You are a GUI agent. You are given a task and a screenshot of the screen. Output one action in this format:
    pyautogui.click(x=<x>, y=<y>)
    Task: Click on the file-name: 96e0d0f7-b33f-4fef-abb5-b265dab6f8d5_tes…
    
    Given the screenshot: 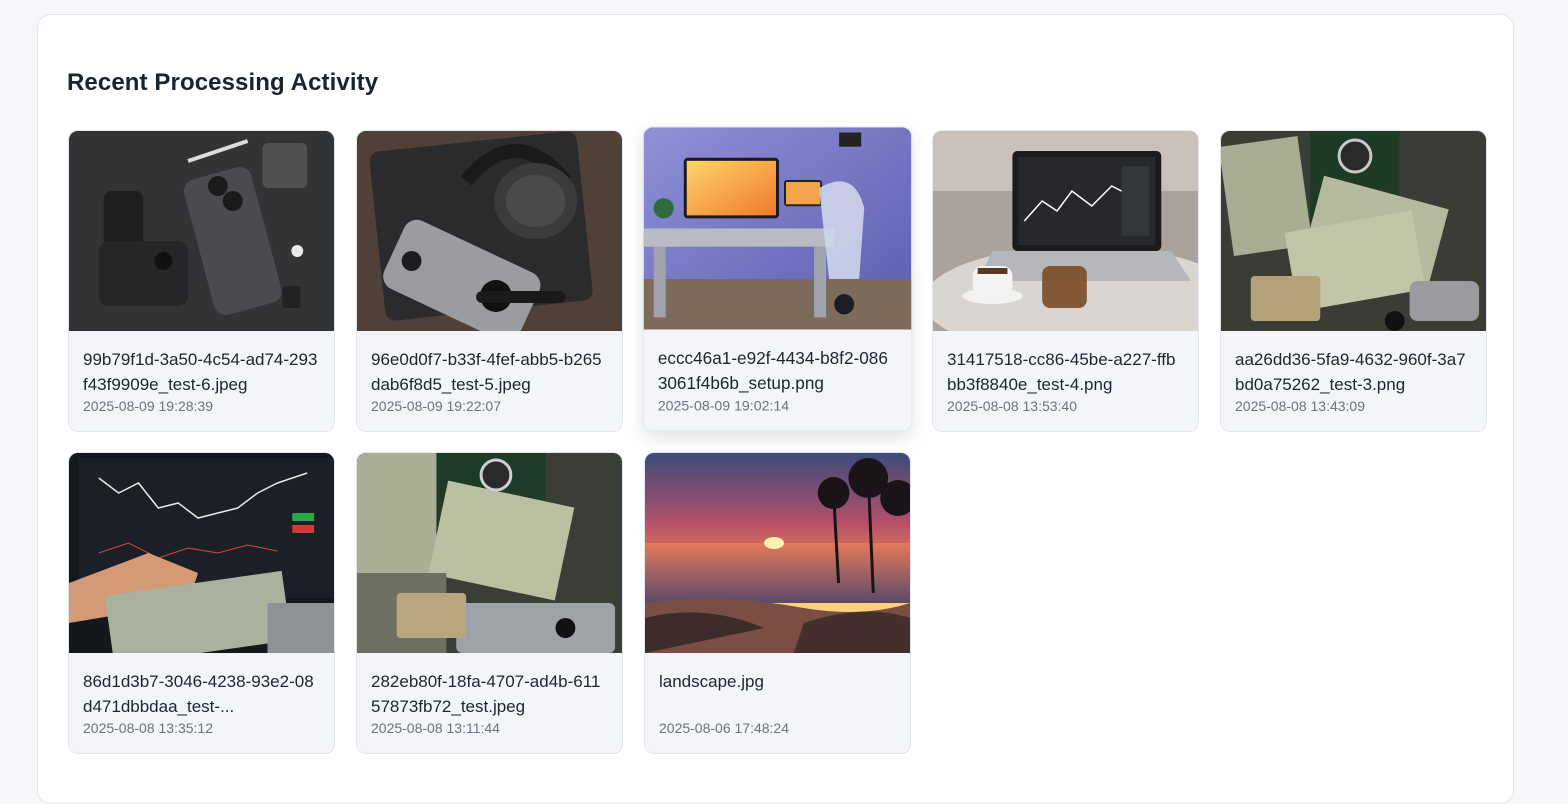 What is the action you would take?
    pyautogui.click(x=486, y=372)
    